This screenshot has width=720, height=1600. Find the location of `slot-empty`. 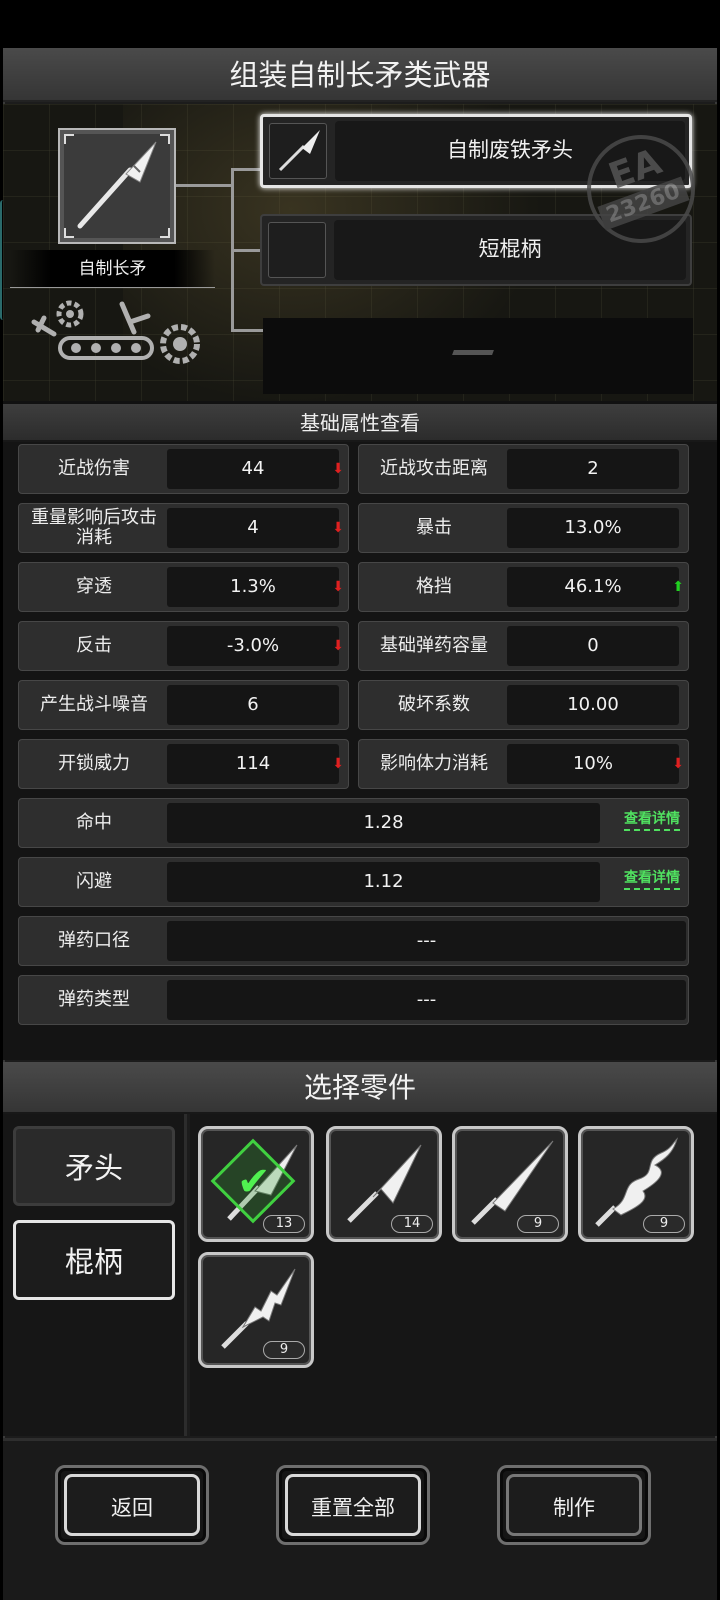

slot-empty is located at coordinates (478, 356).